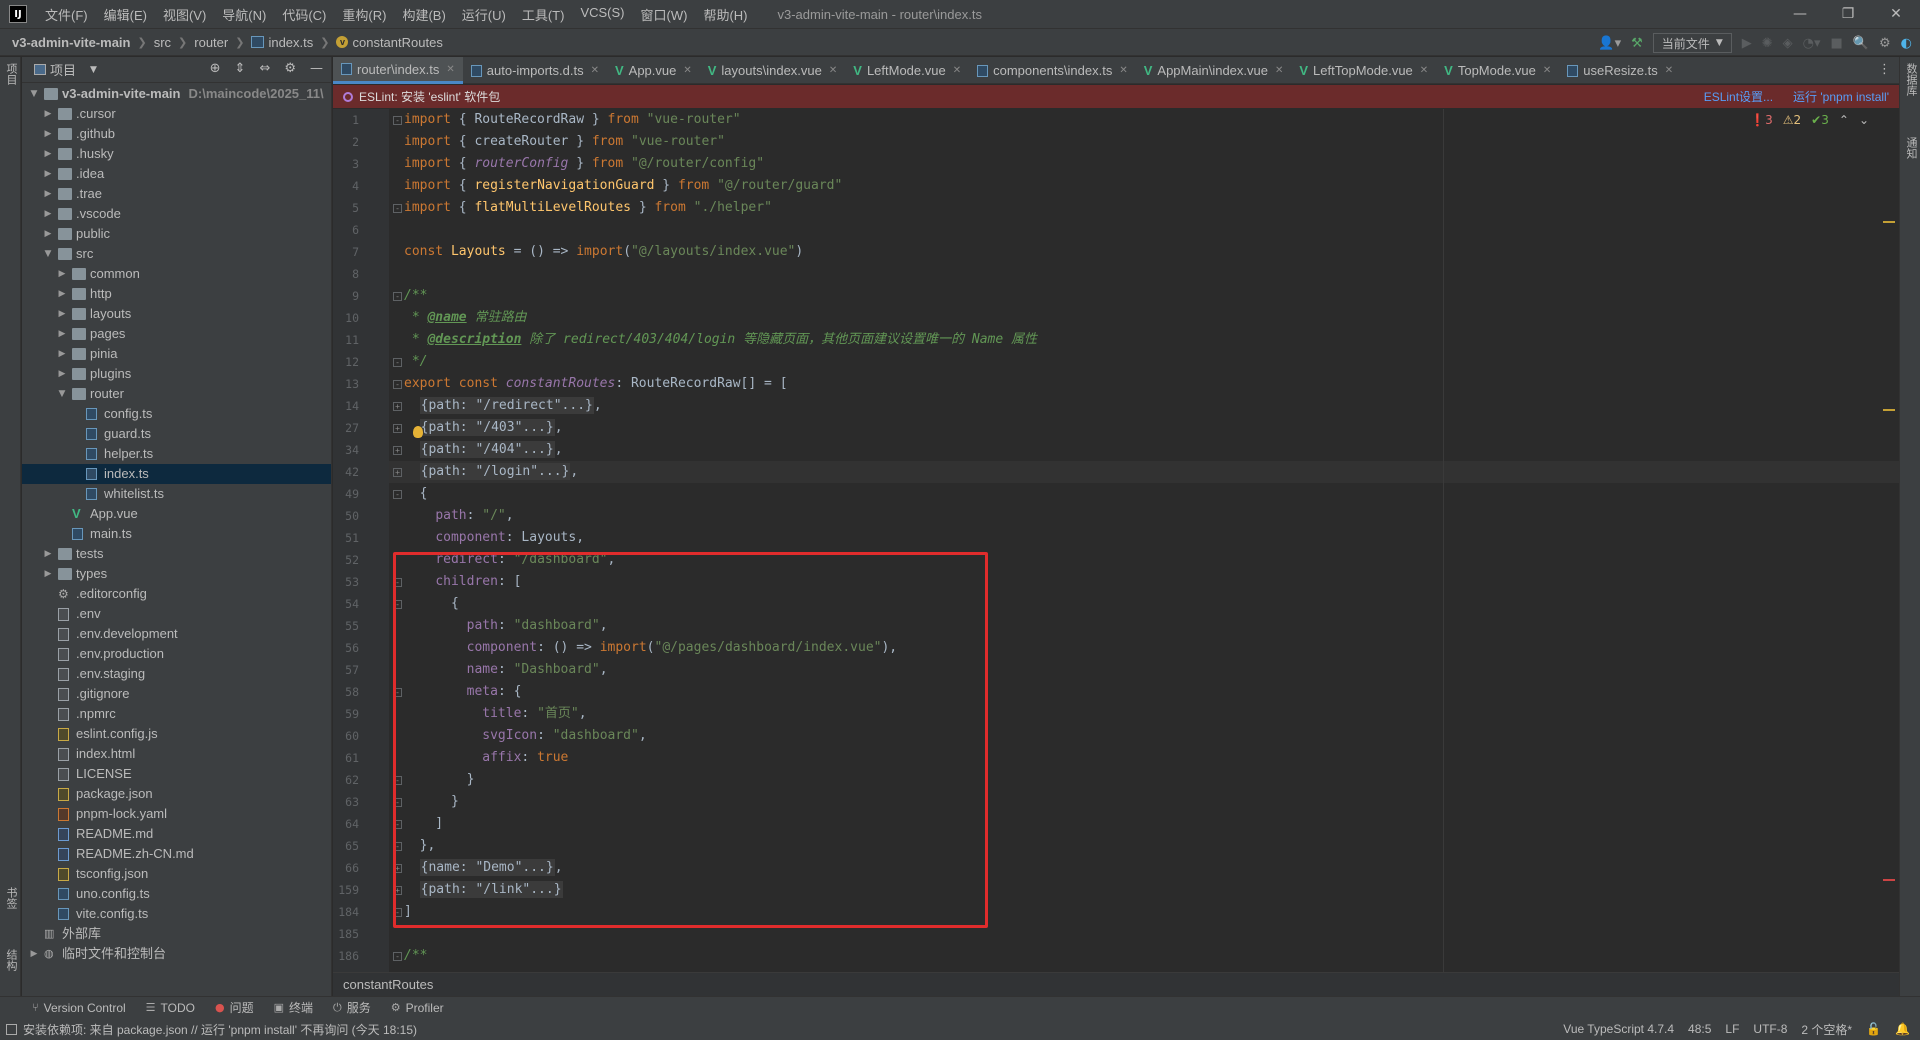  What do you see at coordinates (244, 14) in the screenshot?
I see `menu-item: 导航(N)` at bounding box center [244, 14].